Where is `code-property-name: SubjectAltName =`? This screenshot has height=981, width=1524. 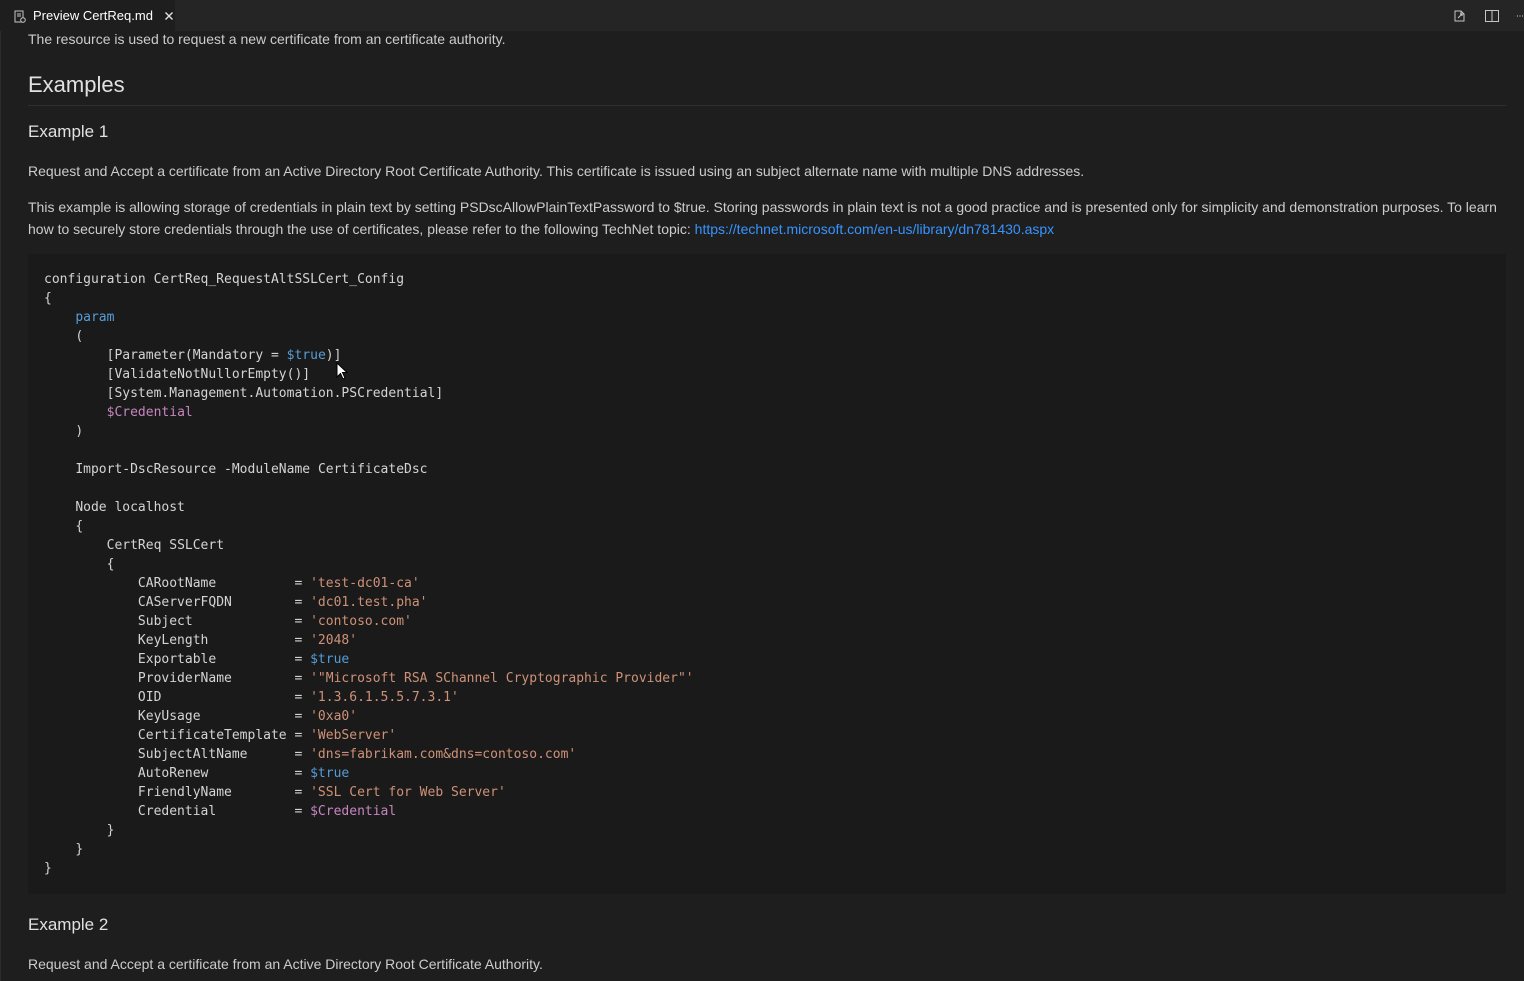 code-property-name: SubjectAltName = is located at coordinates (224, 754).